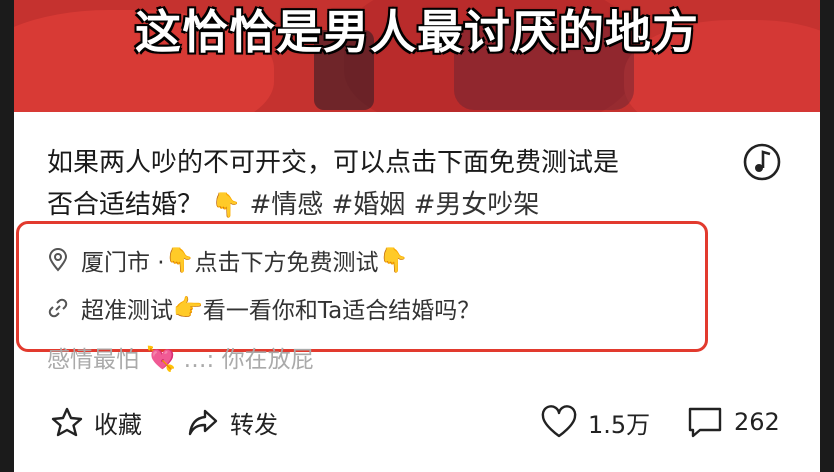 The height and width of the screenshot is (472, 834). I want to click on pointing-down-emoji: 👇, so click(226, 205).